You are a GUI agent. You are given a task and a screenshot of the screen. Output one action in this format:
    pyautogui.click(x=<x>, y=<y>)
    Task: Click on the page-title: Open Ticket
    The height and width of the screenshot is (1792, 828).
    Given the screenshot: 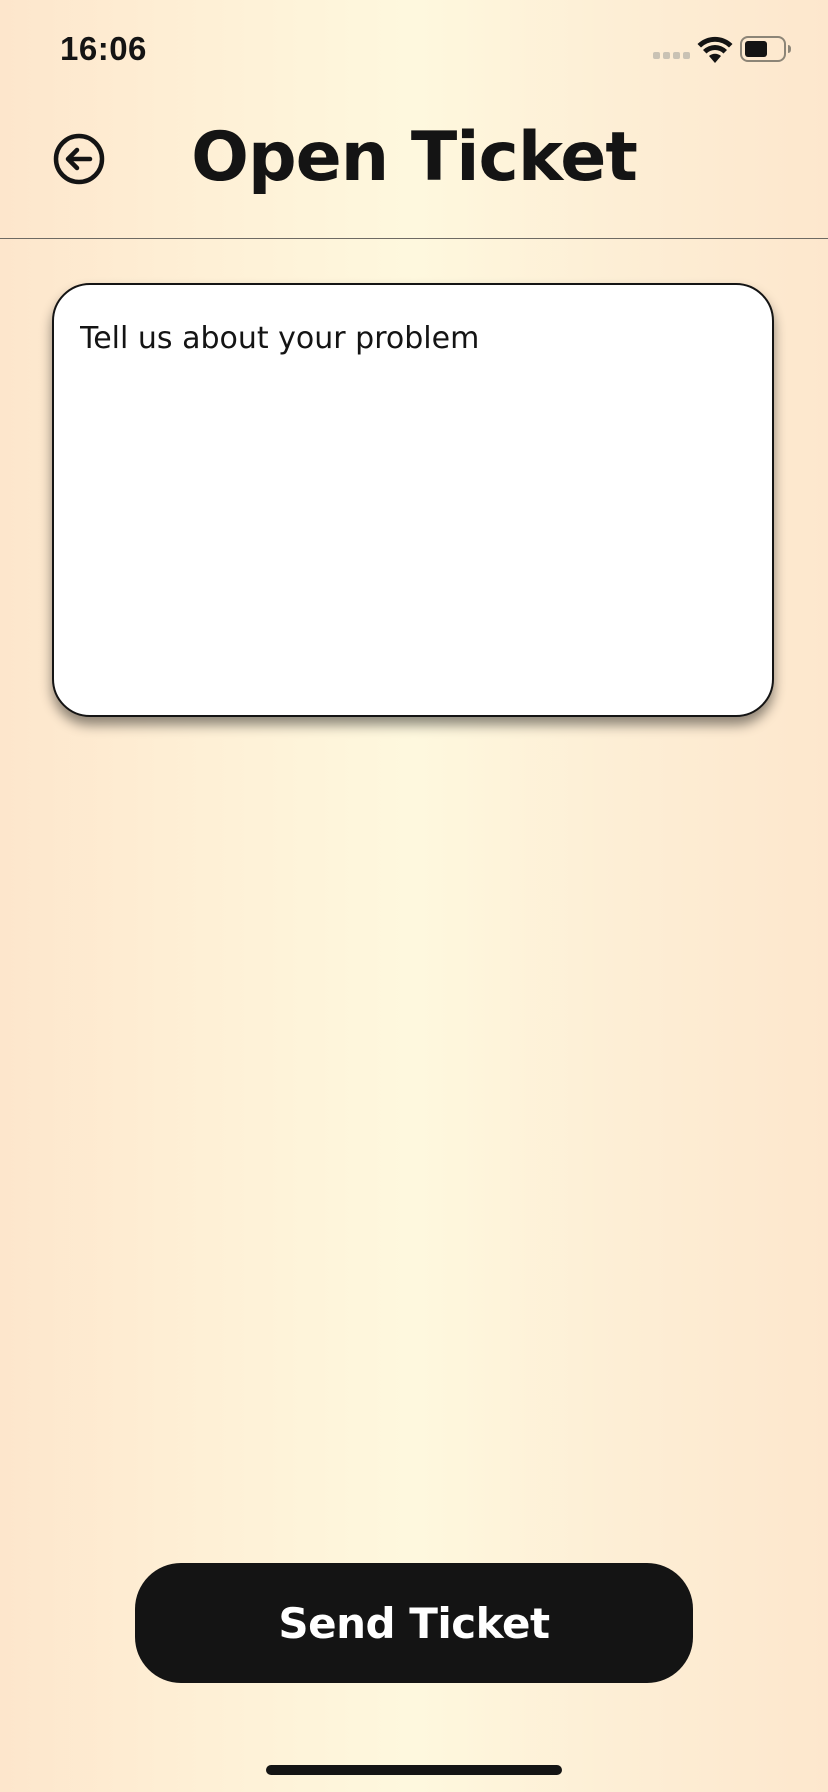 What is the action you would take?
    pyautogui.click(x=414, y=157)
    